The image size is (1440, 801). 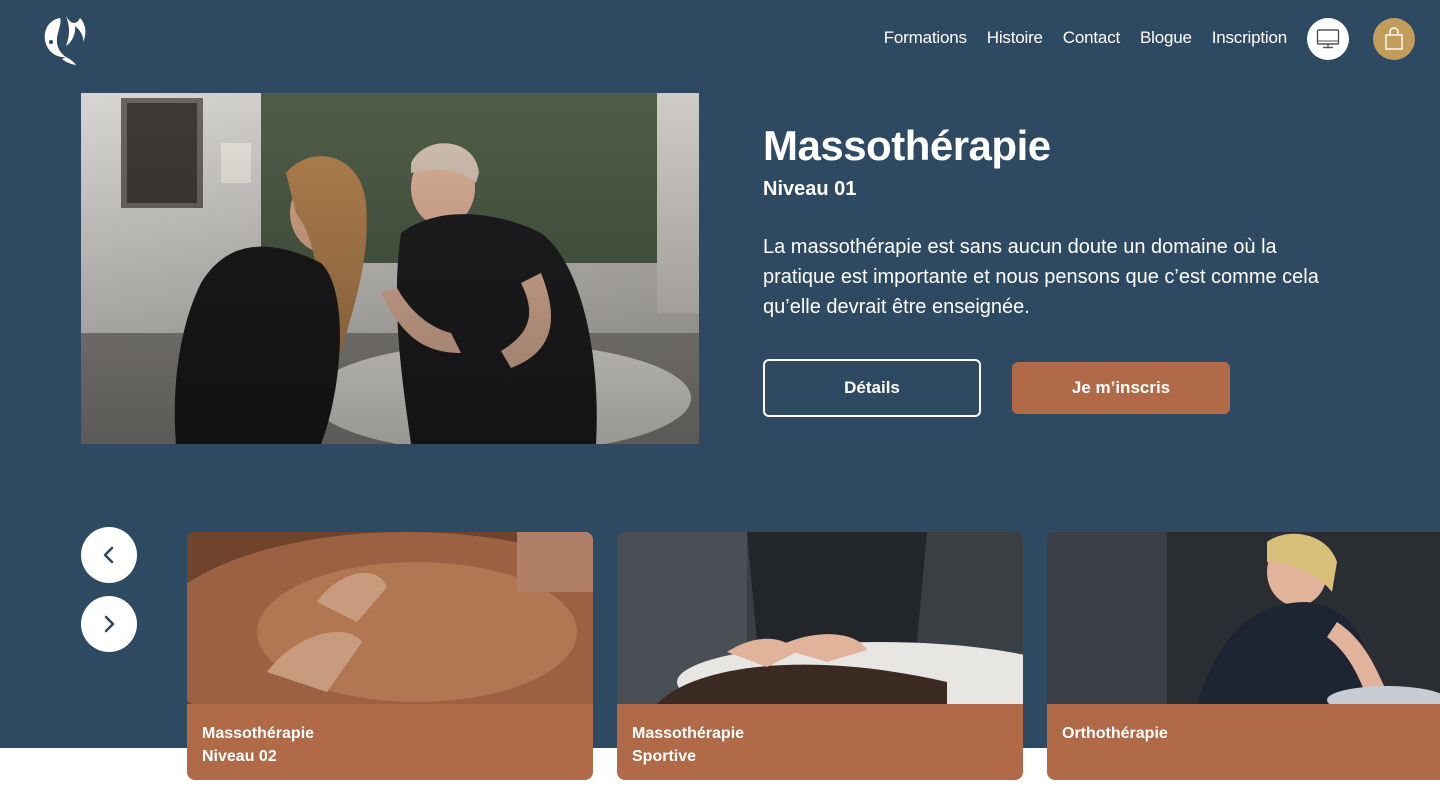 What do you see at coordinates (664, 756) in the screenshot?
I see `course-card-title-line2: Sportive` at bounding box center [664, 756].